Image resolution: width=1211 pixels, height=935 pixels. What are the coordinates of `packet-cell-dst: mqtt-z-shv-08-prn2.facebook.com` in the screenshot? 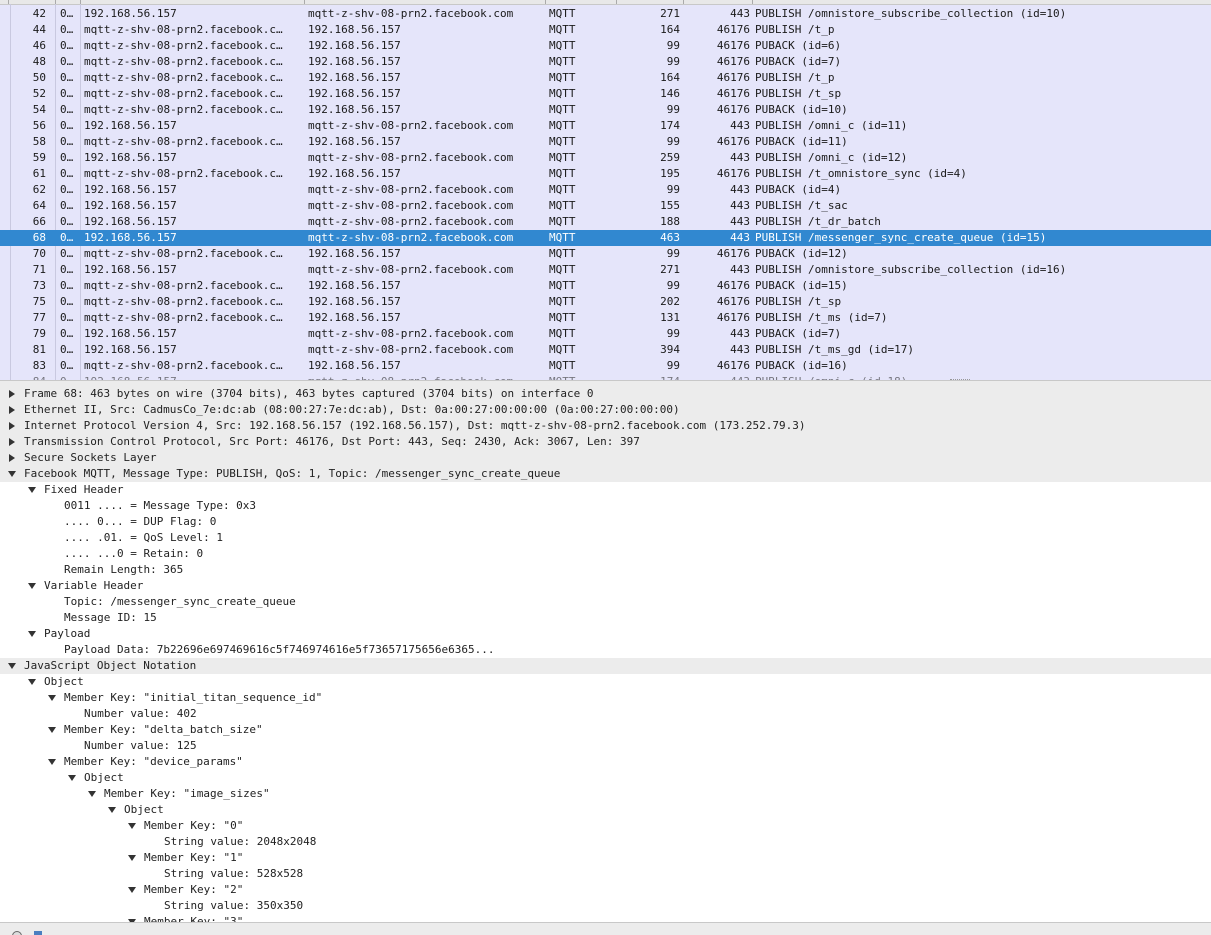 It's located at (411, 269).